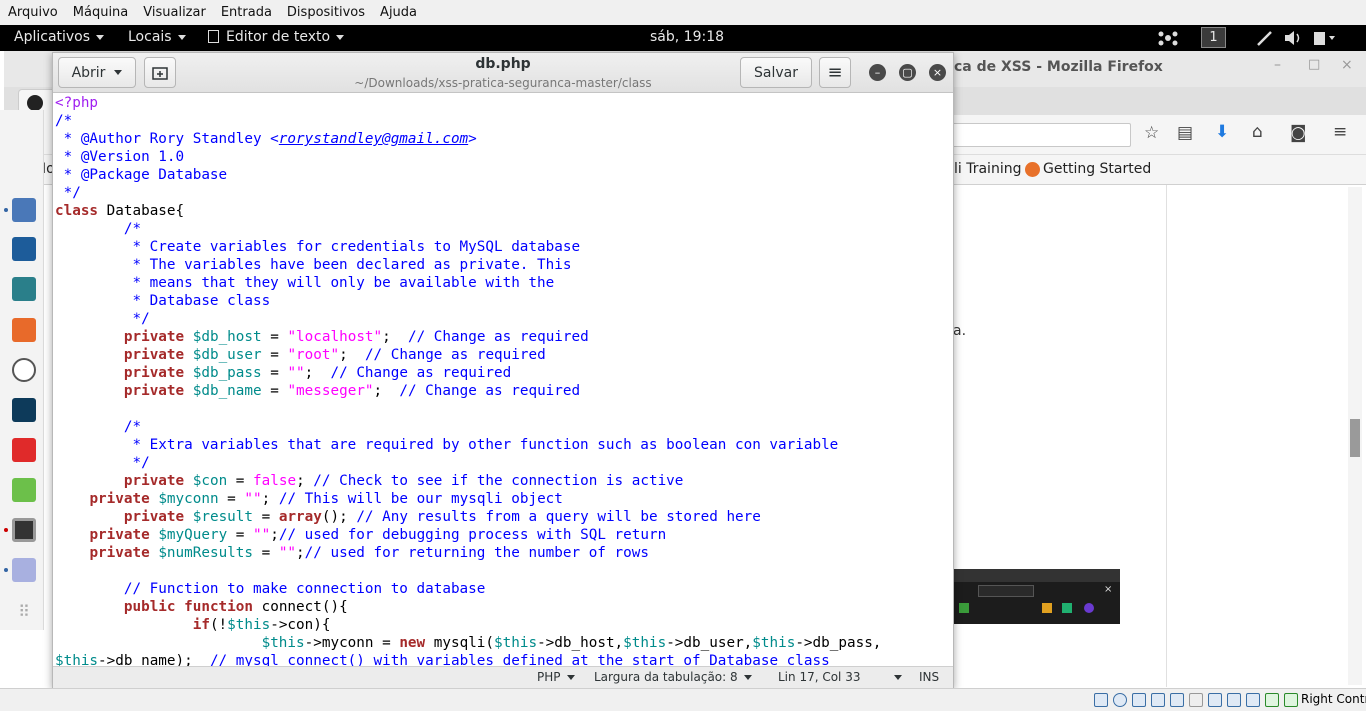 The width and height of the screenshot is (1366, 711). What do you see at coordinates (98, 229) in the screenshot?
I see `code-line: /*` at bounding box center [98, 229].